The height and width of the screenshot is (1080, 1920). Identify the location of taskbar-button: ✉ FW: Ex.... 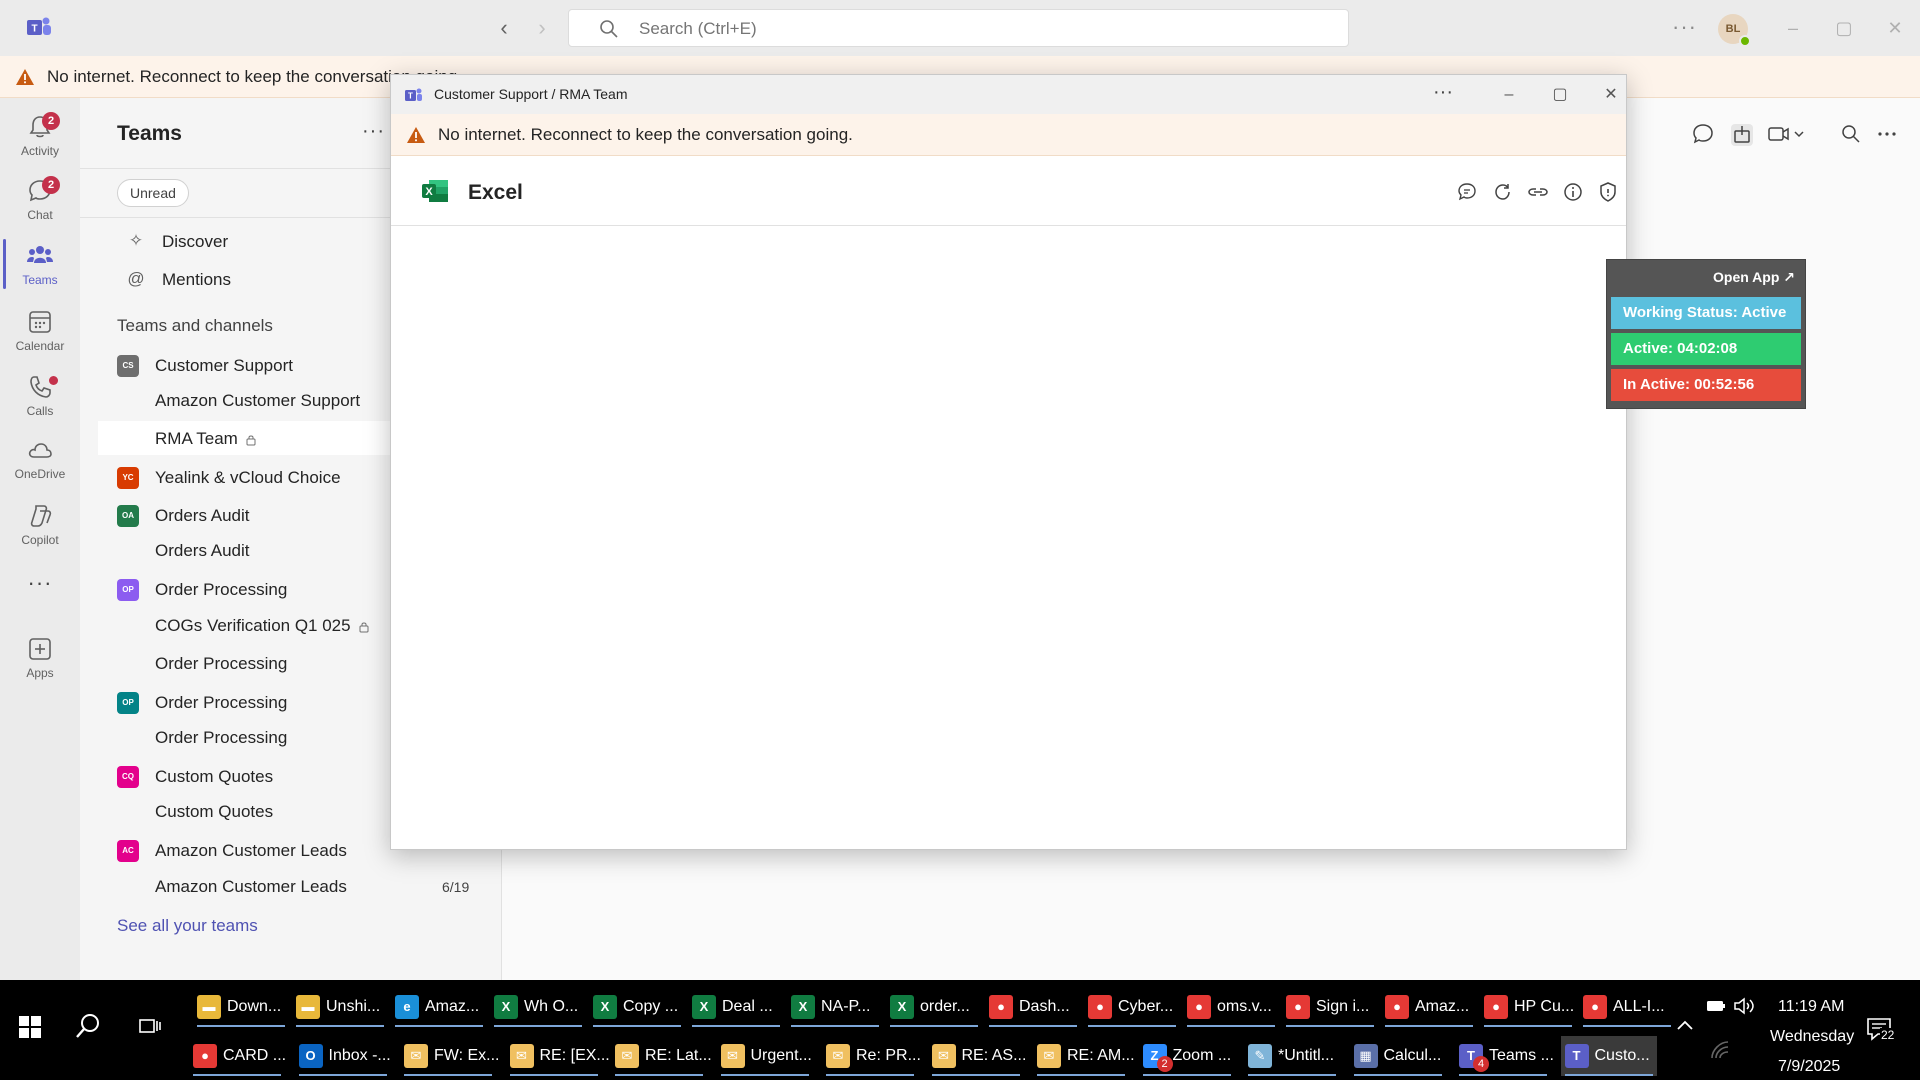
(449, 1056).